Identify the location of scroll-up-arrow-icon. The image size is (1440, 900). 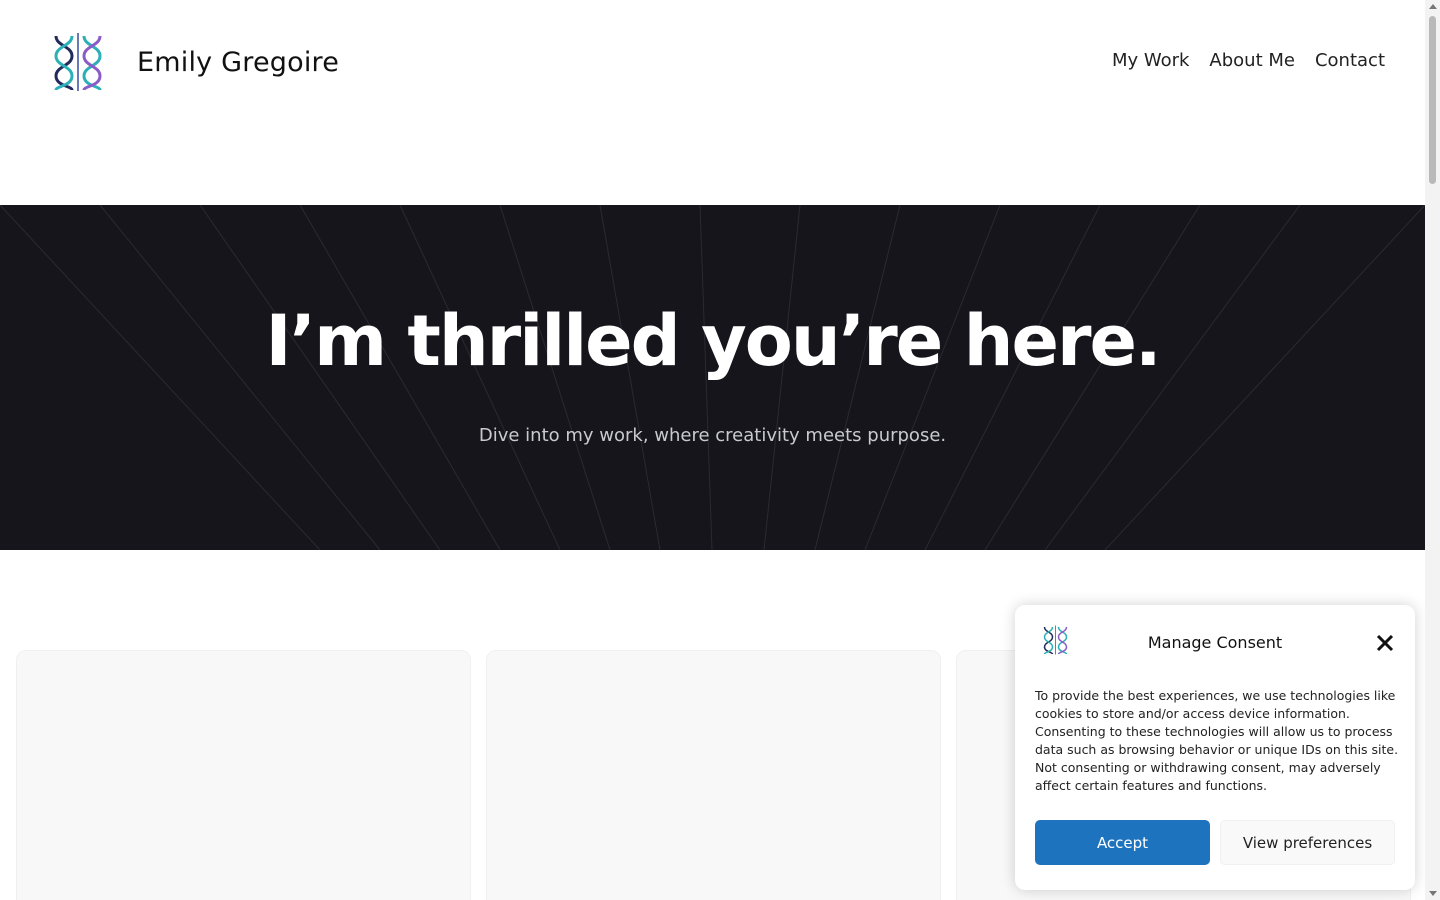
(1433, 6).